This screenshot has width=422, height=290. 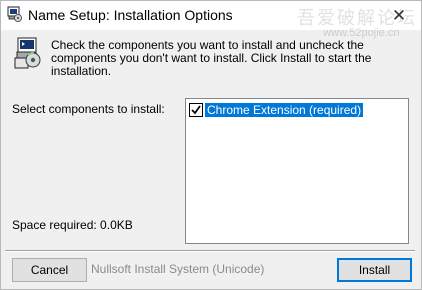 I want to click on space-required-text: Space required: 0.0KB, so click(x=72, y=225).